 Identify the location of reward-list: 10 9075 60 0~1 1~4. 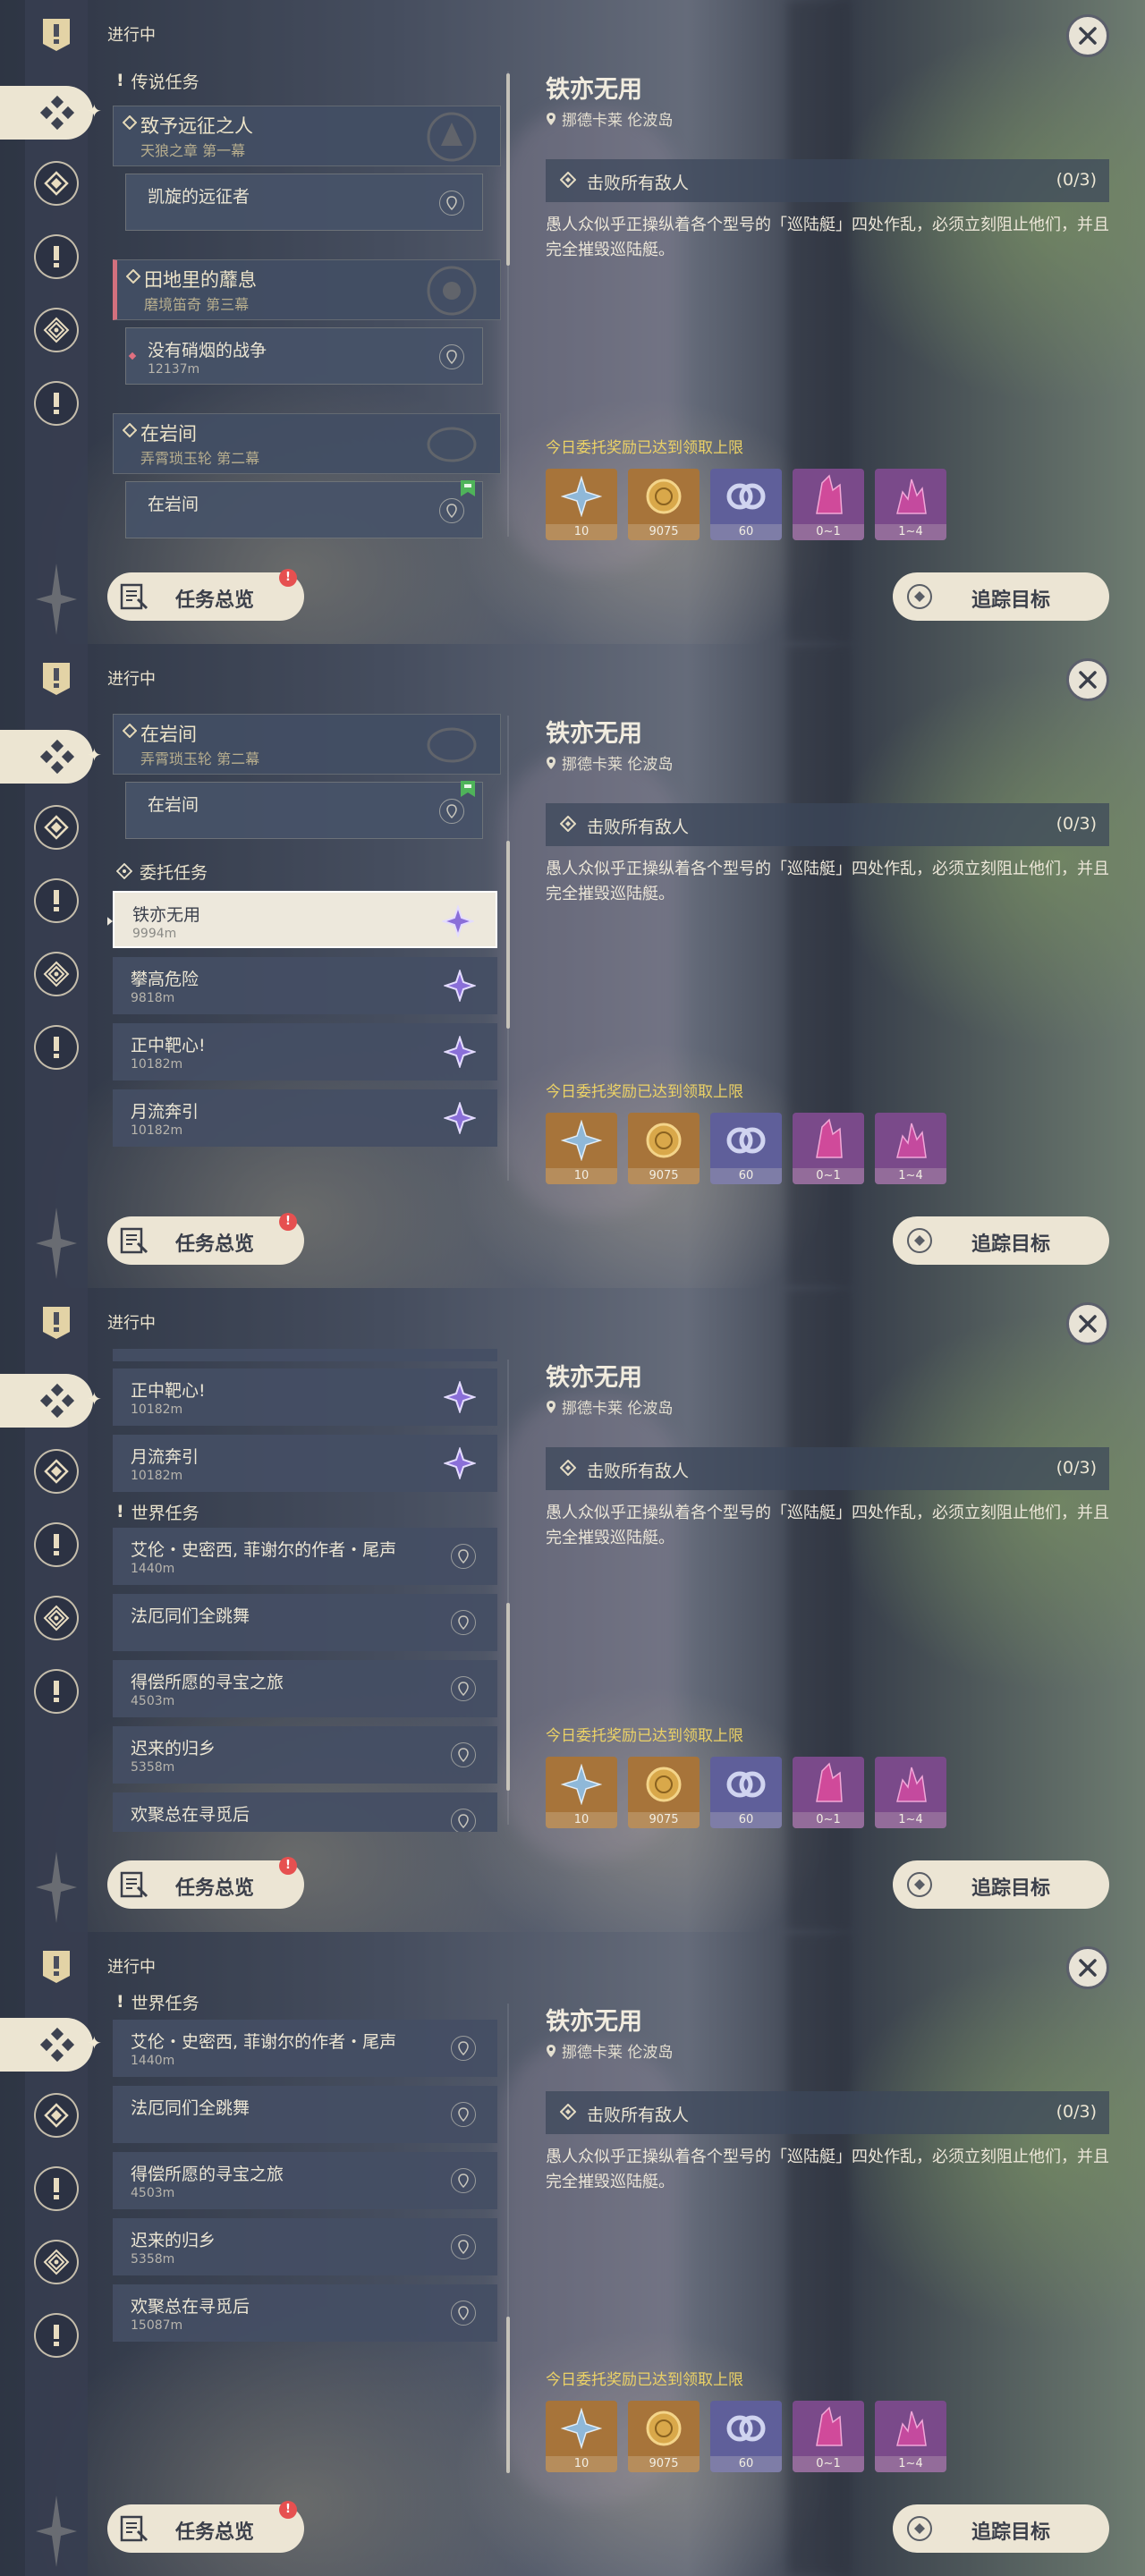
(746, 2436).